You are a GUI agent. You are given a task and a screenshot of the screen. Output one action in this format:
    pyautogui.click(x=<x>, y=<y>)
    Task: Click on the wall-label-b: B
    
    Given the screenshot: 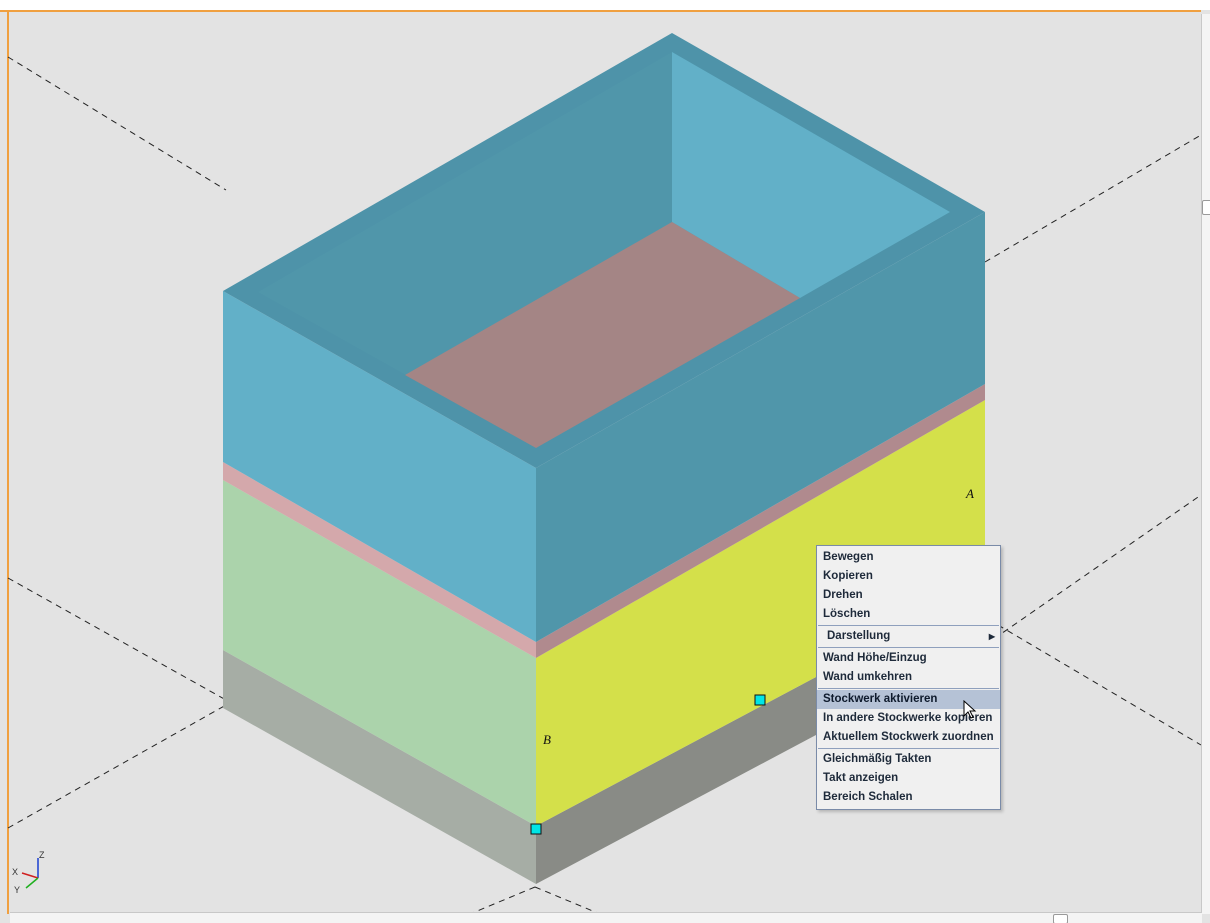 What is the action you would take?
    pyautogui.click(x=547, y=739)
    